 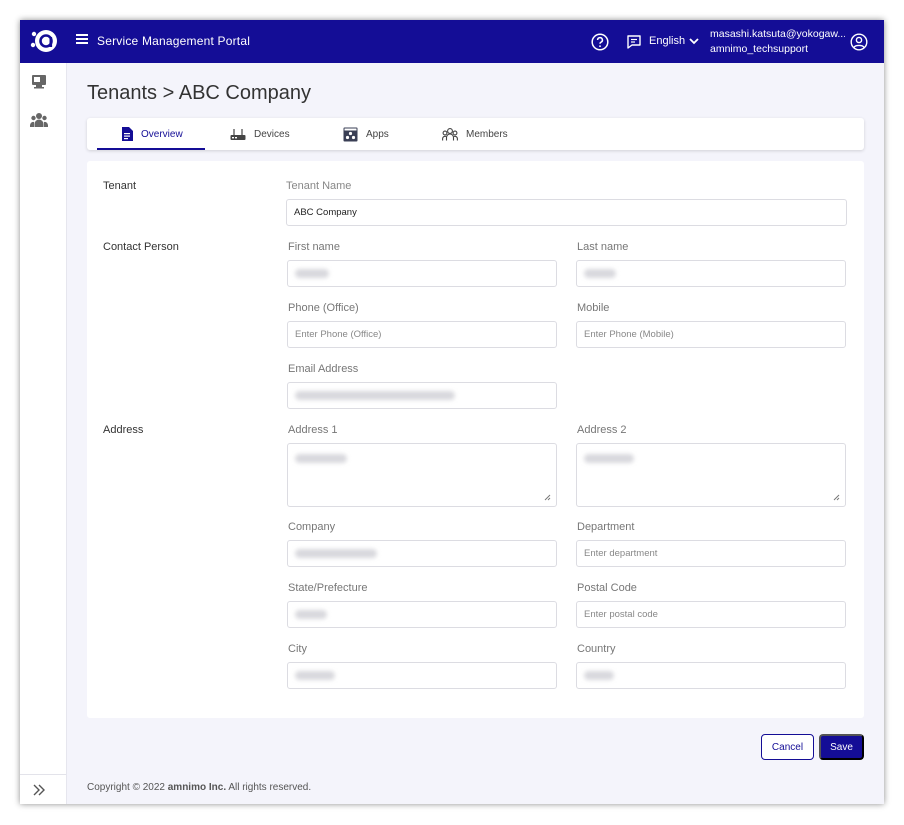 I want to click on portal-title: Service Management Portal, so click(x=174, y=41).